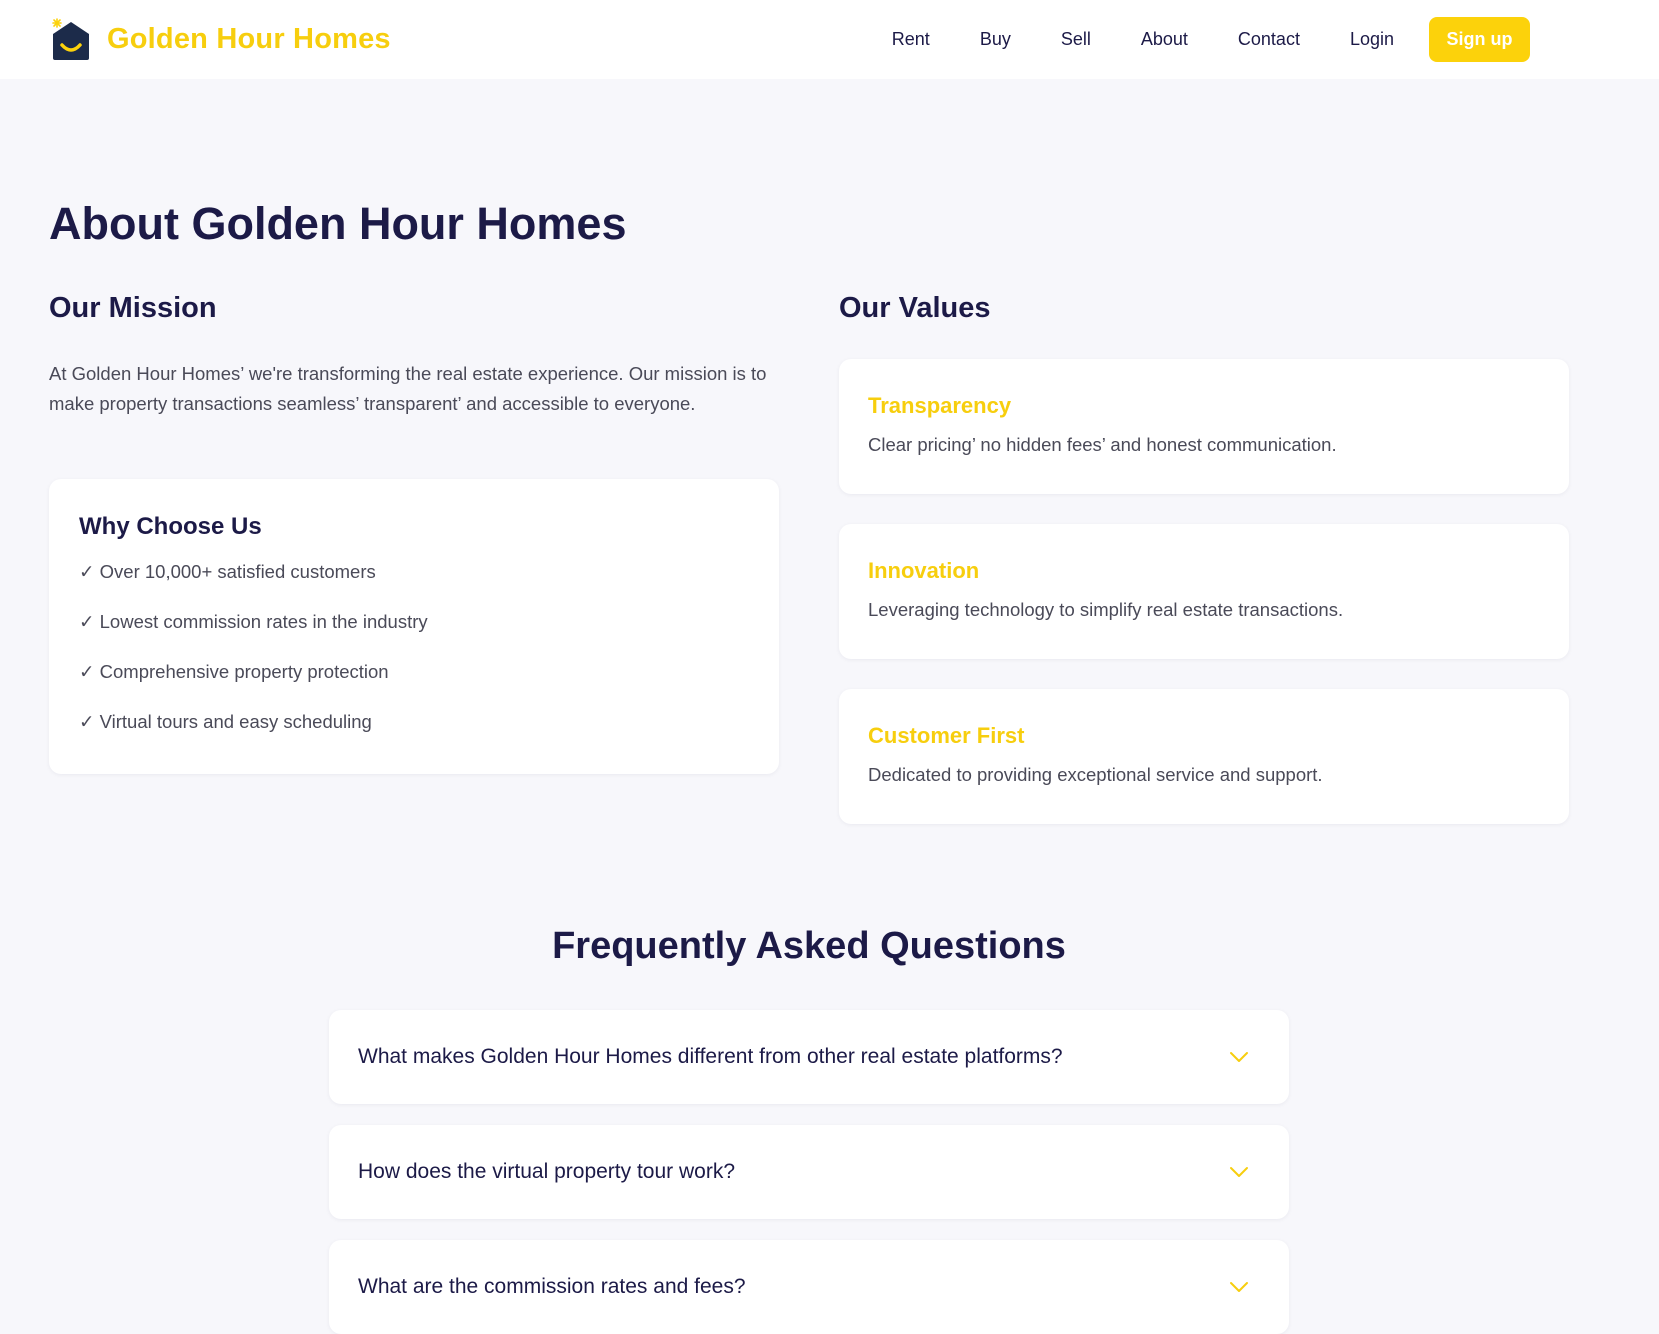 This screenshot has width=1659, height=1334. I want to click on value-title: Transparency, so click(940, 405).